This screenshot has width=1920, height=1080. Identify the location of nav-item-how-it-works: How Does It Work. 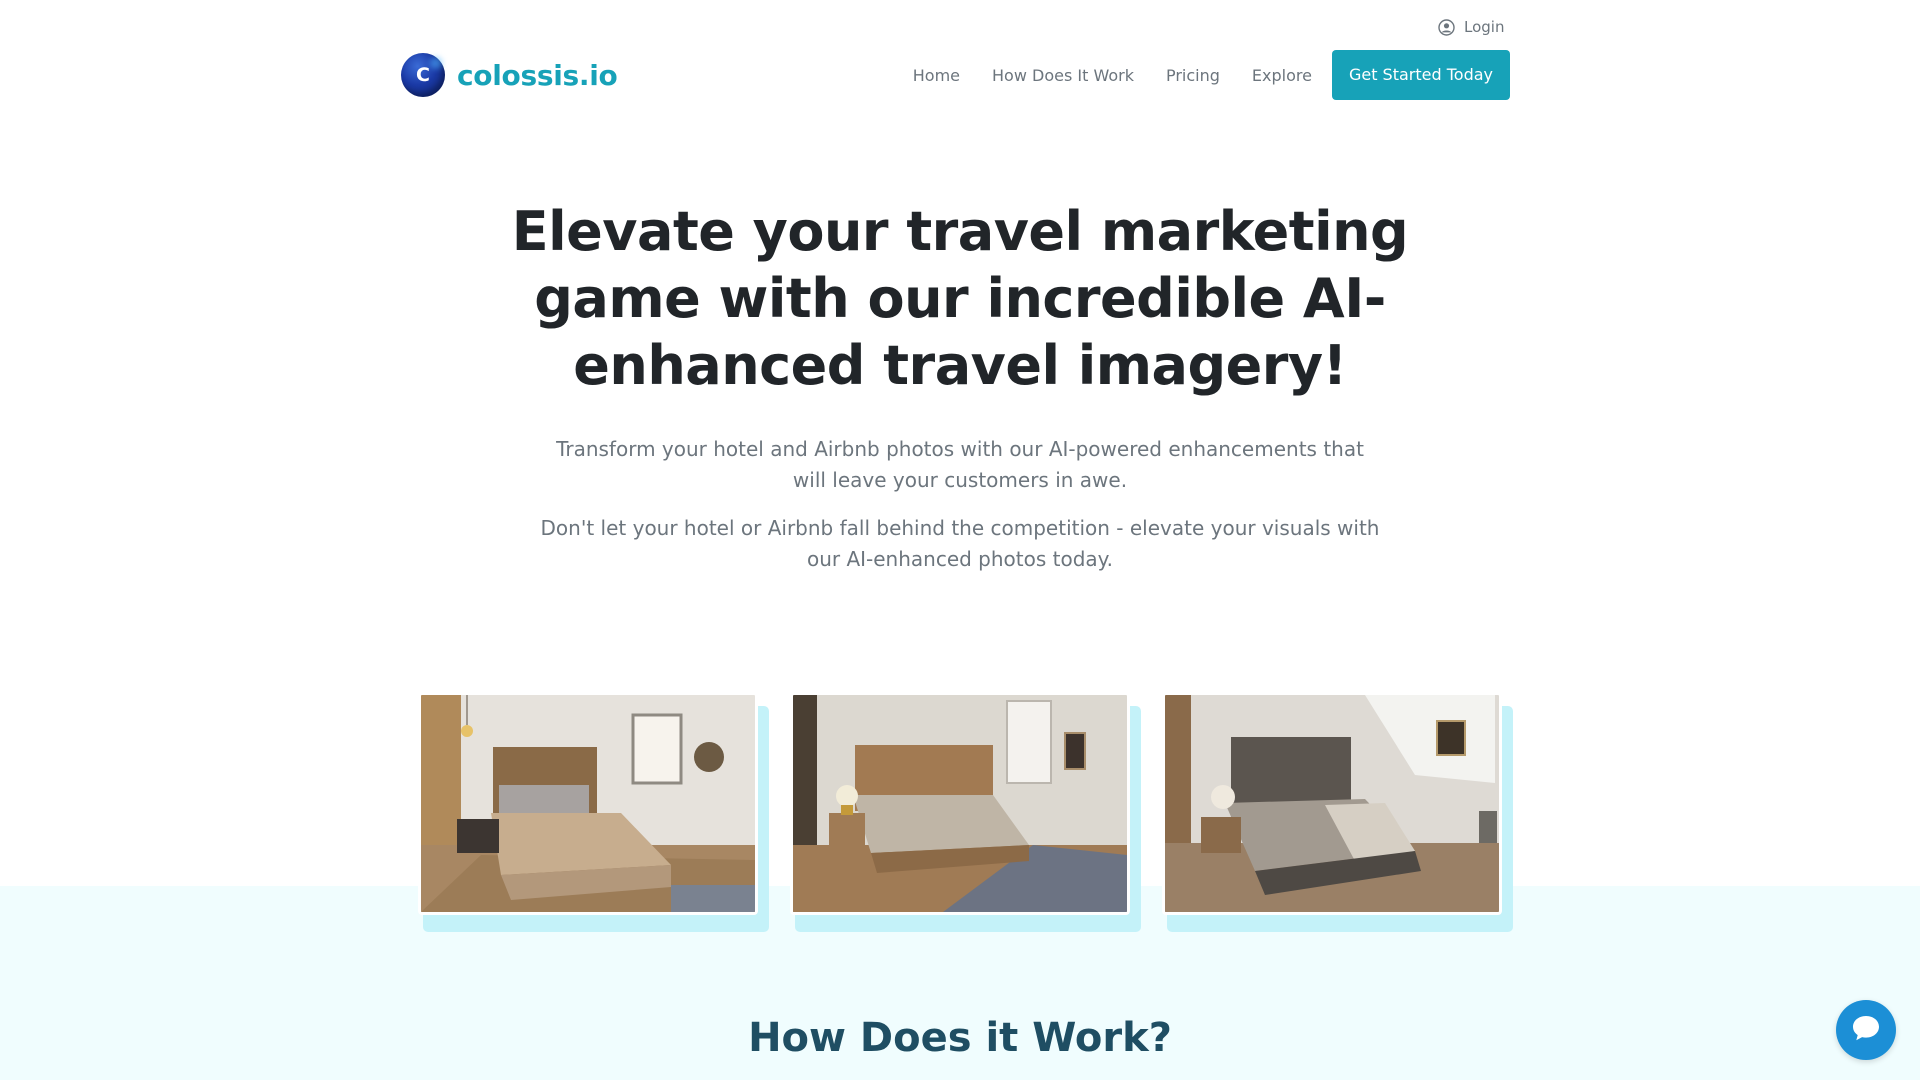
(1063, 75).